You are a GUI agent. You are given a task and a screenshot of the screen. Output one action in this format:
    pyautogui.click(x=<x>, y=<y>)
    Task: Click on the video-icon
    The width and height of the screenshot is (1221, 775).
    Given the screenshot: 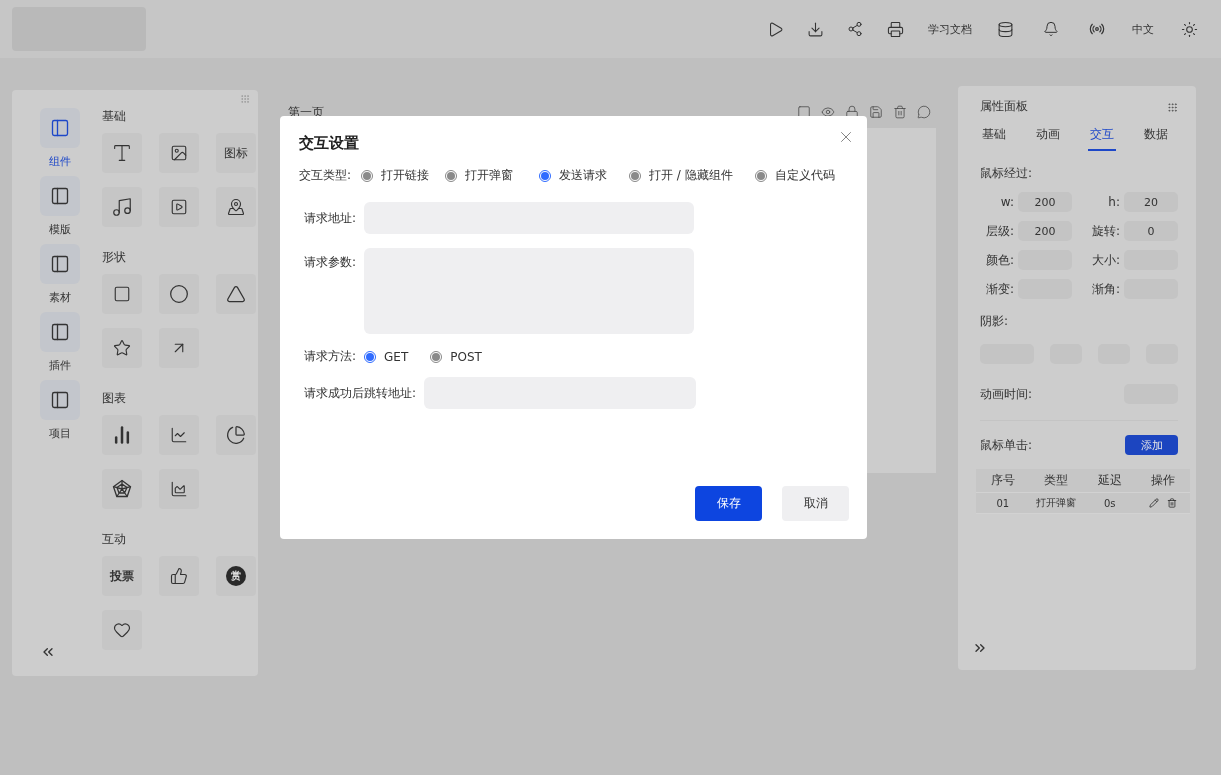 What is the action you would take?
    pyautogui.click(x=179, y=207)
    